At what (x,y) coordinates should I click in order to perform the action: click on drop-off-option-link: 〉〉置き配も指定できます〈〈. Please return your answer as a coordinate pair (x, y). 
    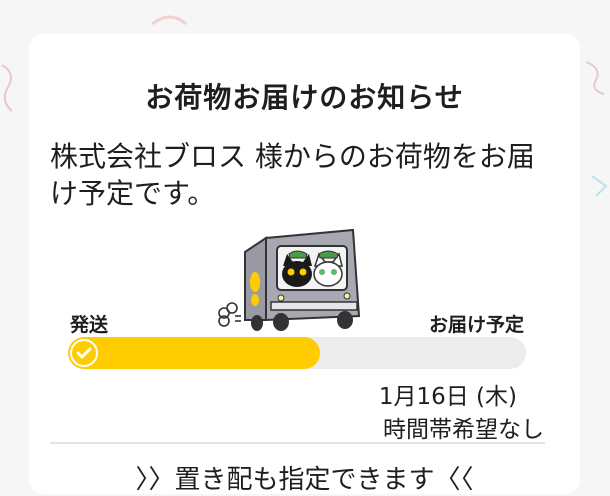
    Looking at the image, I should click on (304, 477).